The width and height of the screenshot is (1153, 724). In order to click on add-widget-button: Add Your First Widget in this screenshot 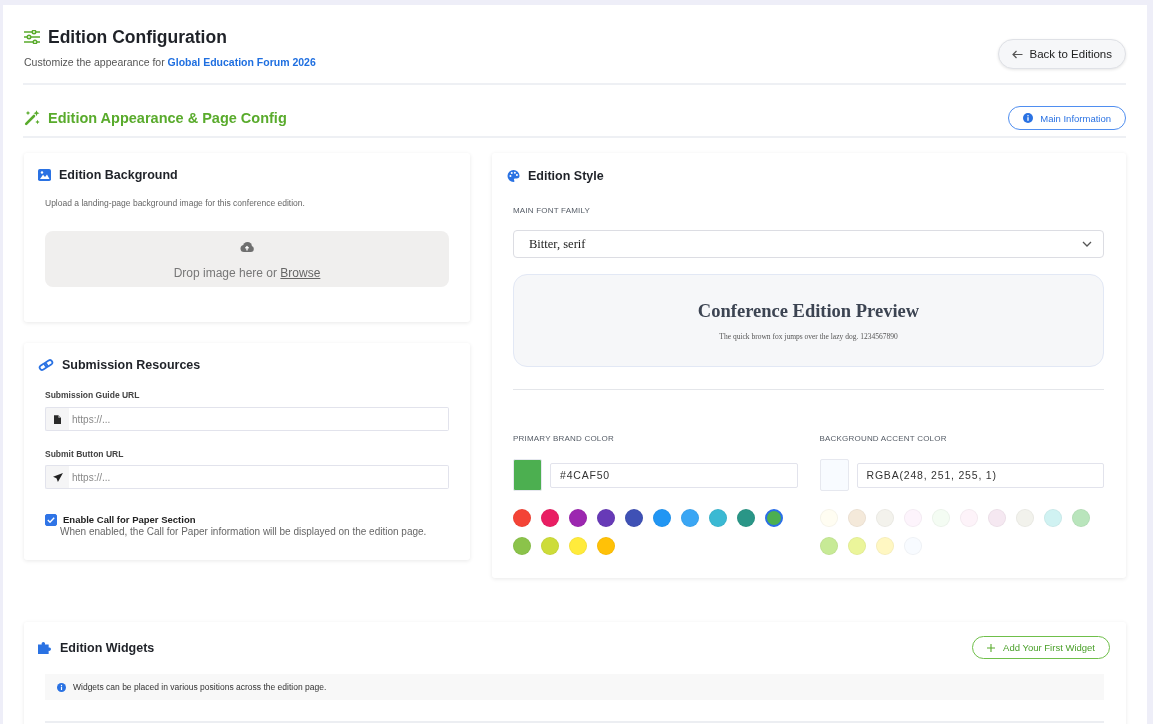, I will do `click(1041, 647)`.